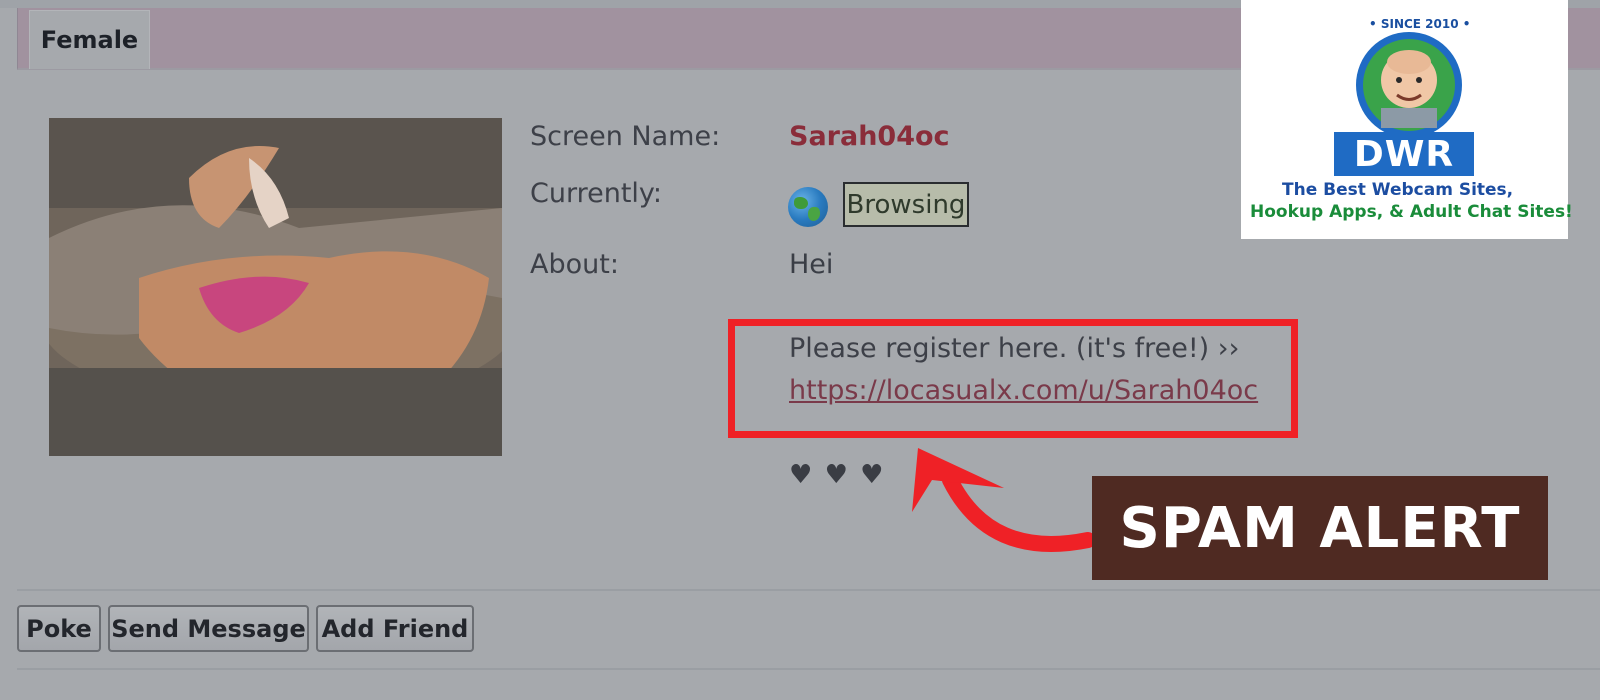  Describe the element at coordinates (1404, 154) in the screenshot. I see `logo-brand: DWR` at that location.